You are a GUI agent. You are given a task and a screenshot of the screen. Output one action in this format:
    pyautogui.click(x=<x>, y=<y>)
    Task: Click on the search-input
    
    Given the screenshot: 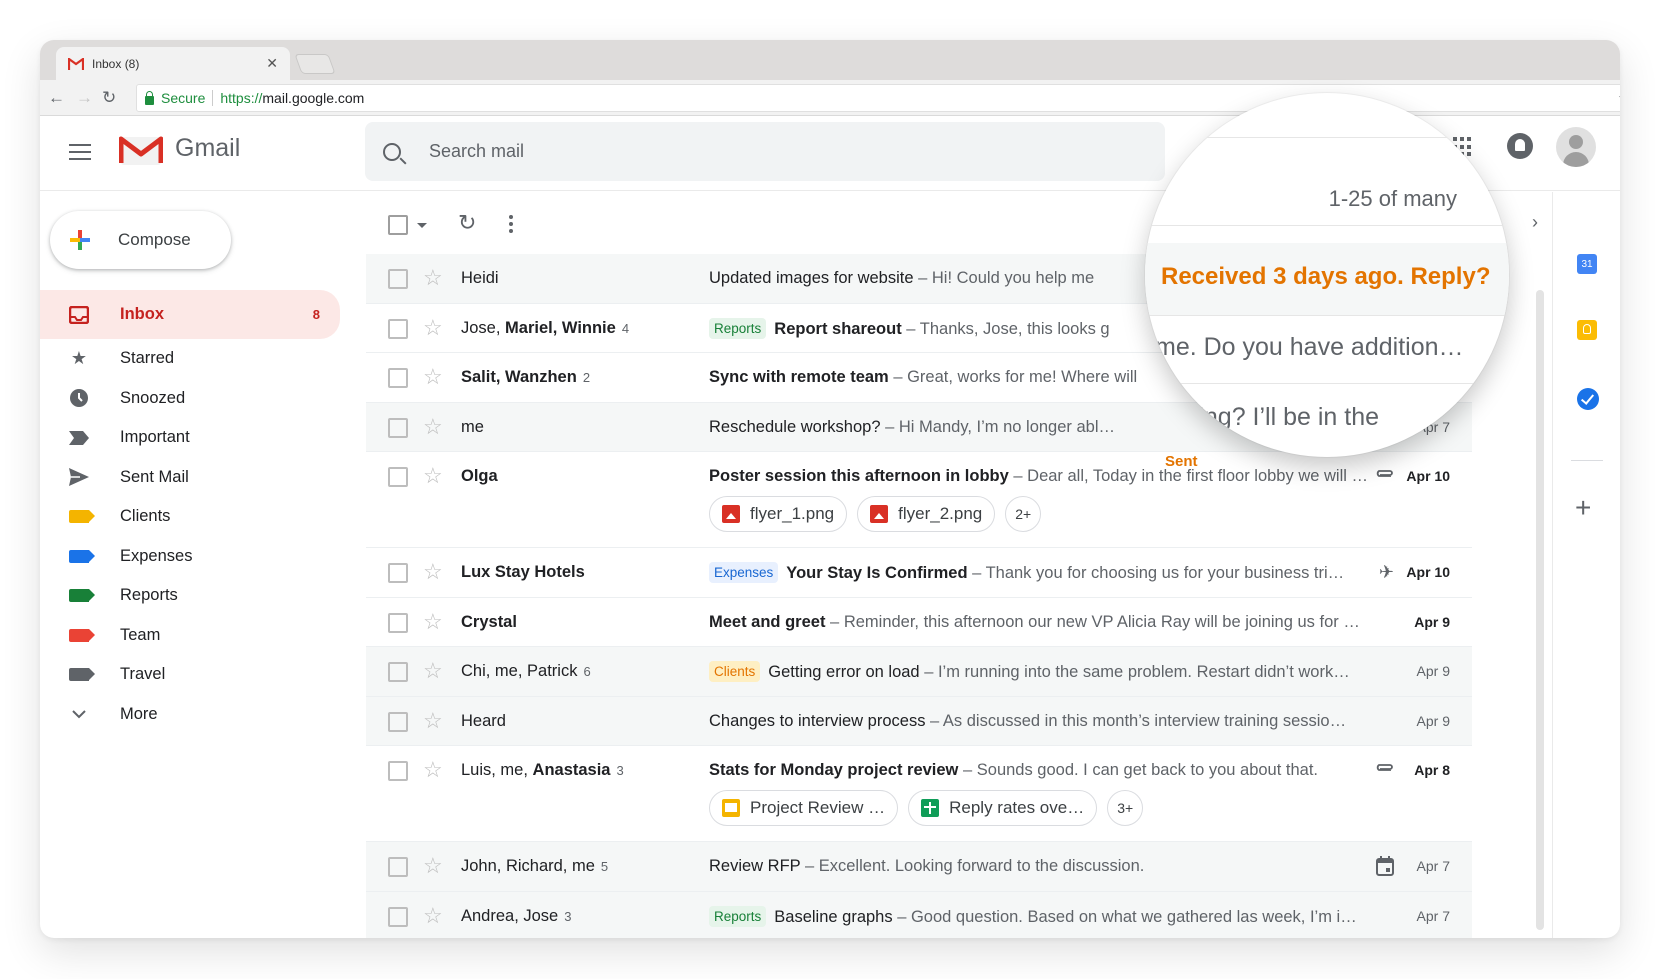 What is the action you would take?
    pyautogui.click(x=729, y=151)
    